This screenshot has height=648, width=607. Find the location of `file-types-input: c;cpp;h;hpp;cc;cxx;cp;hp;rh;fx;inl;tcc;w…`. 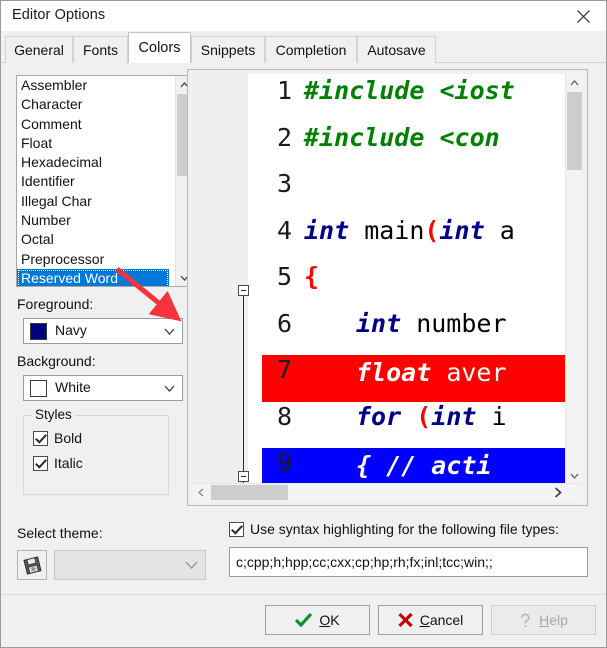

file-types-input: c;cpp;h;hpp;cc;cxx;cp;hp;rh;fx;inl;tcc;w… is located at coordinates (408, 562).